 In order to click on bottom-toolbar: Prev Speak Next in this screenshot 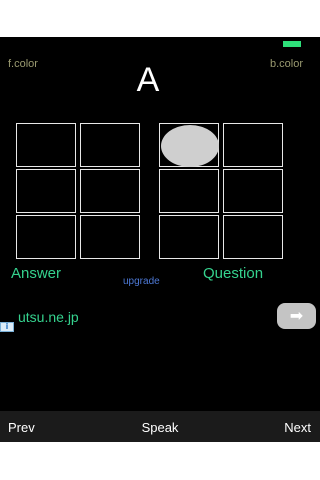, I will do `click(160, 426)`.